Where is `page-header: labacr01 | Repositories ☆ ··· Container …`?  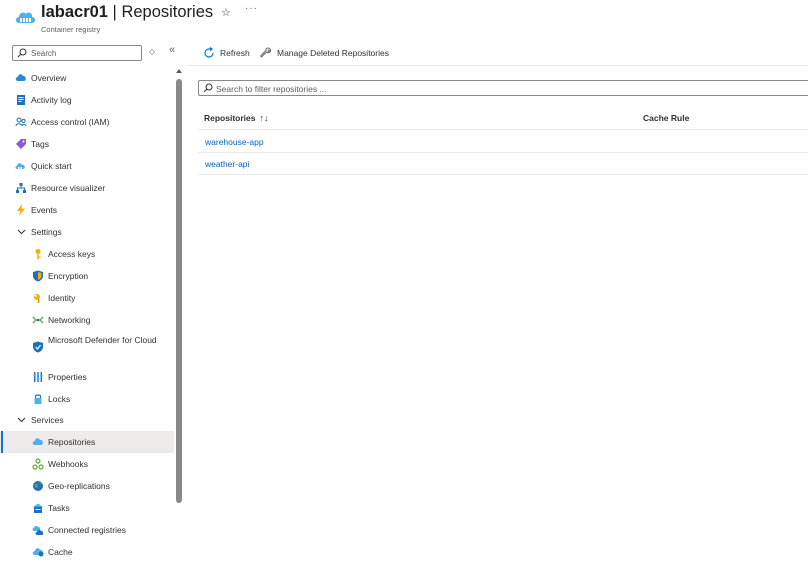
page-header: labacr01 | Repositories ☆ ··· Container … is located at coordinates (404, 20).